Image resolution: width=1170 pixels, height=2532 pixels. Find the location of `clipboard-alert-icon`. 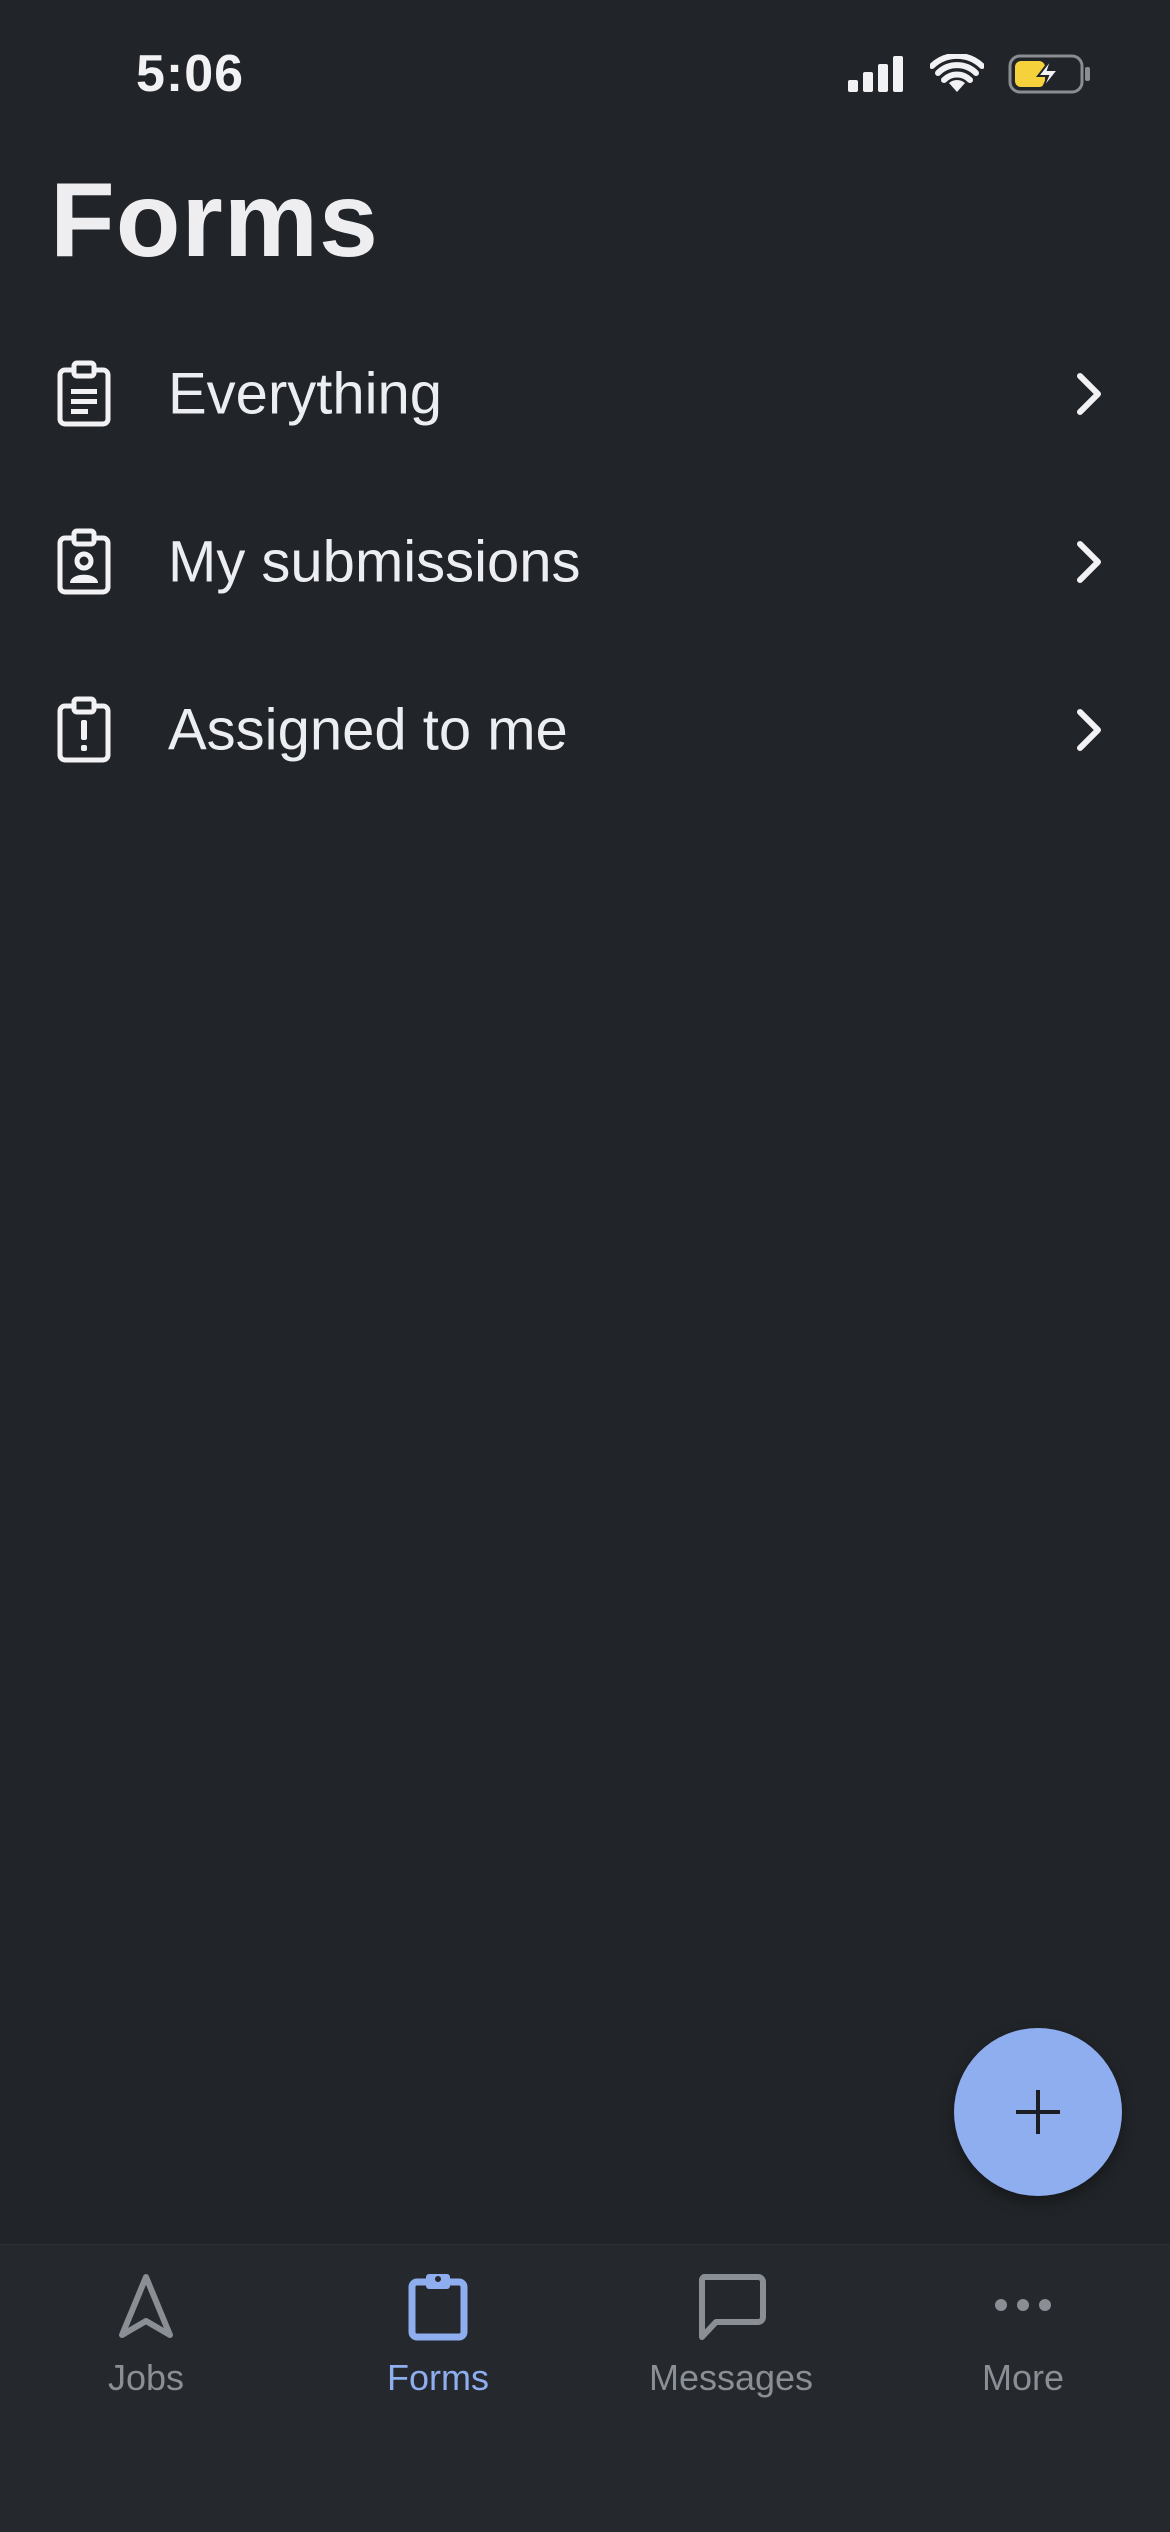

clipboard-alert-icon is located at coordinates (84, 729).